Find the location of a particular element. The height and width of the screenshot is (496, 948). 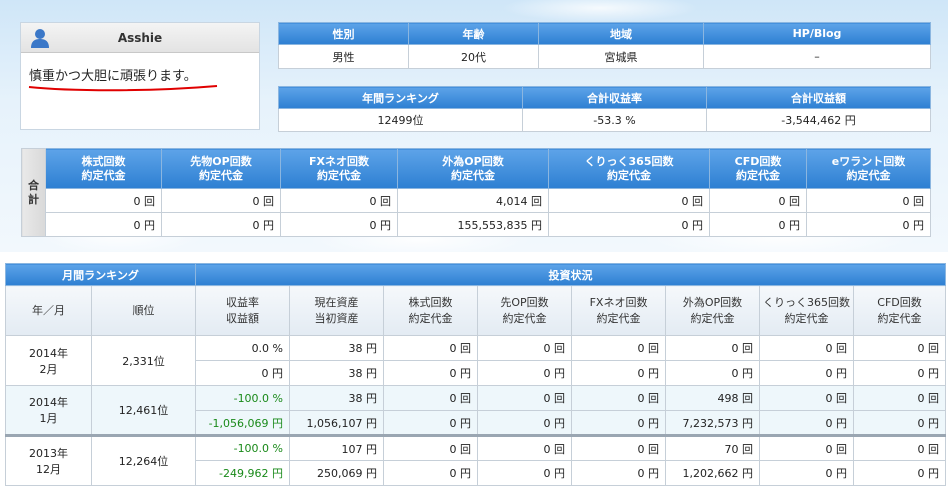

header-line1: 年／月 is located at coordinates (48, 310).